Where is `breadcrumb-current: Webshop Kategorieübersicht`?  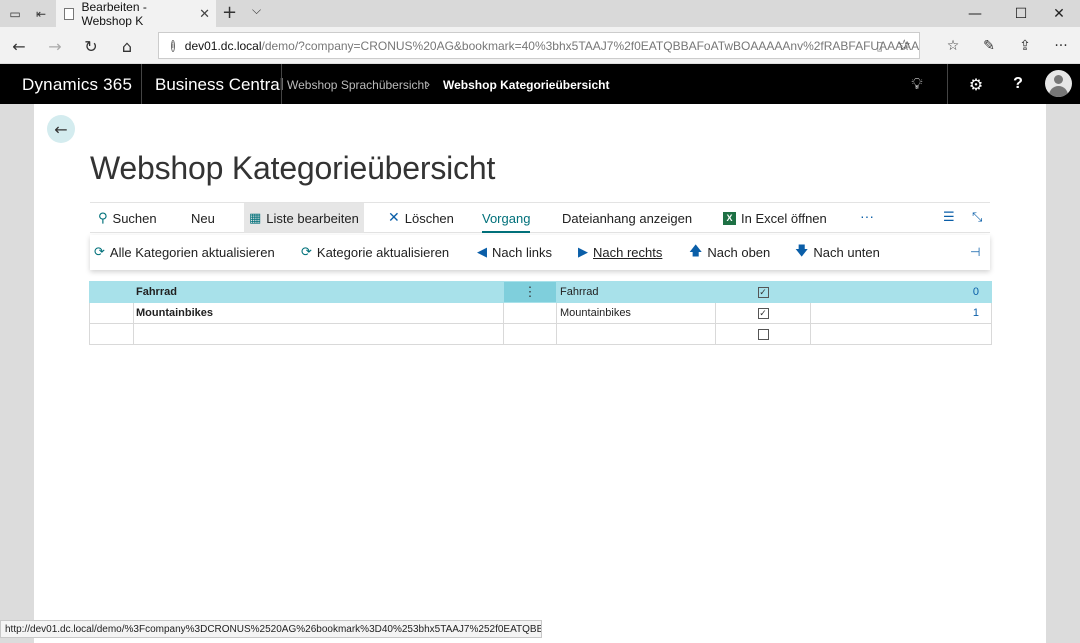
breadcrumb-current: Webshop Kategorieübersicht is located at coordinates (526, 85).